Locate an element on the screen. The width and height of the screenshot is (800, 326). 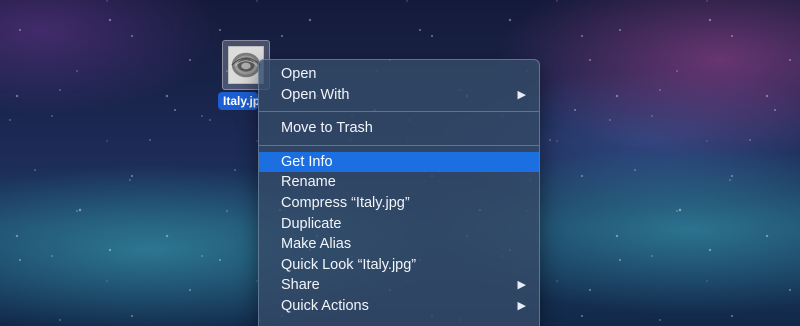
menu-item-label: Duplicate is located at coordinates (311, 223).